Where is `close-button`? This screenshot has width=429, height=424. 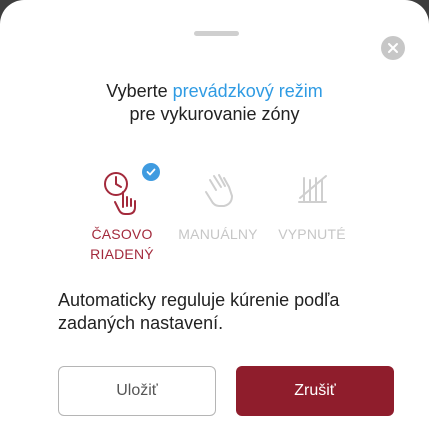 close-button is located at coordinates (393, 48).